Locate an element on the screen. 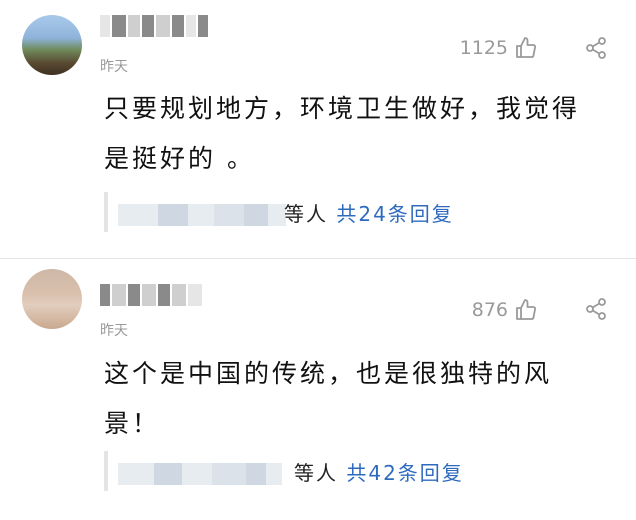  replies-preview: 等人 共24条回复 is located at coordinates (344, 213).